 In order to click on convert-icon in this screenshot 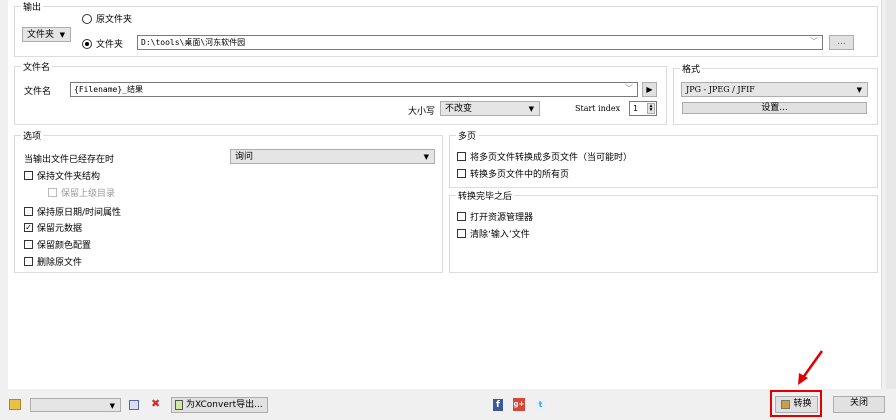, I will do `click(786, 404)`.